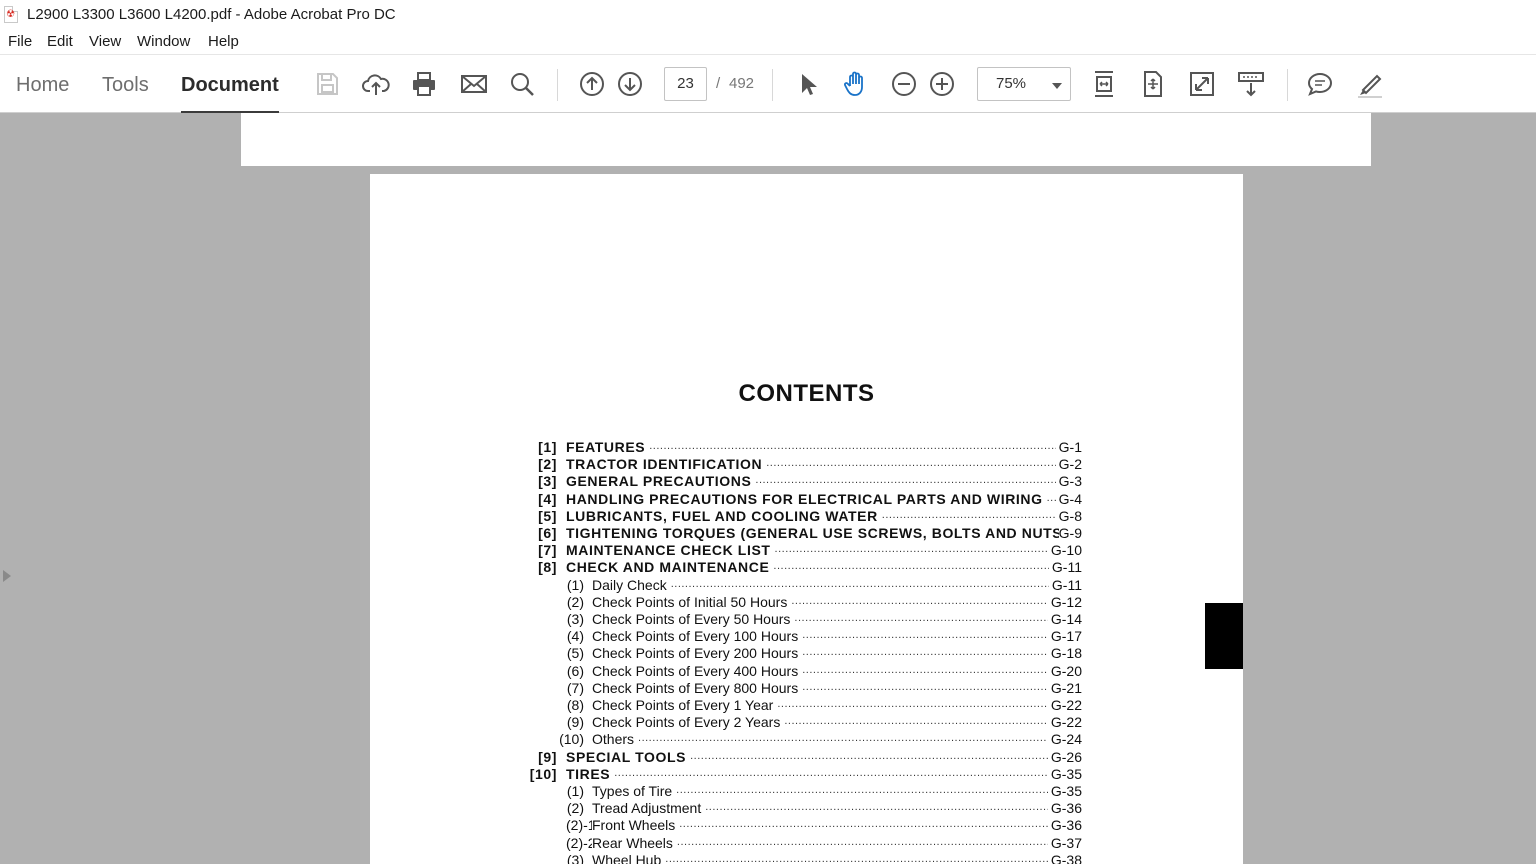  What do you see at coordinates (230, 94) in the screenshot?
I see `tab-document: Document` at bounding box center [230, 94].